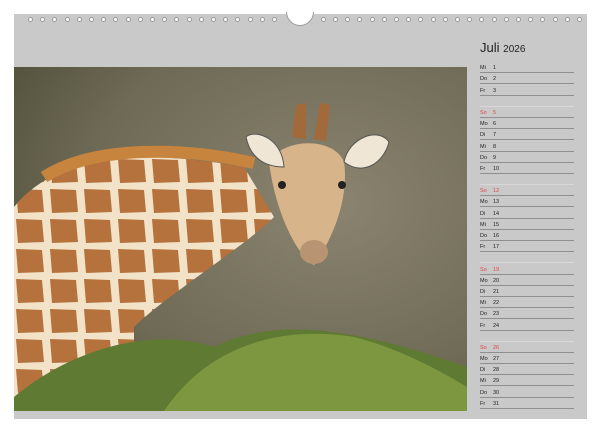  I want to click on day-number: 26, so click(496, 347).